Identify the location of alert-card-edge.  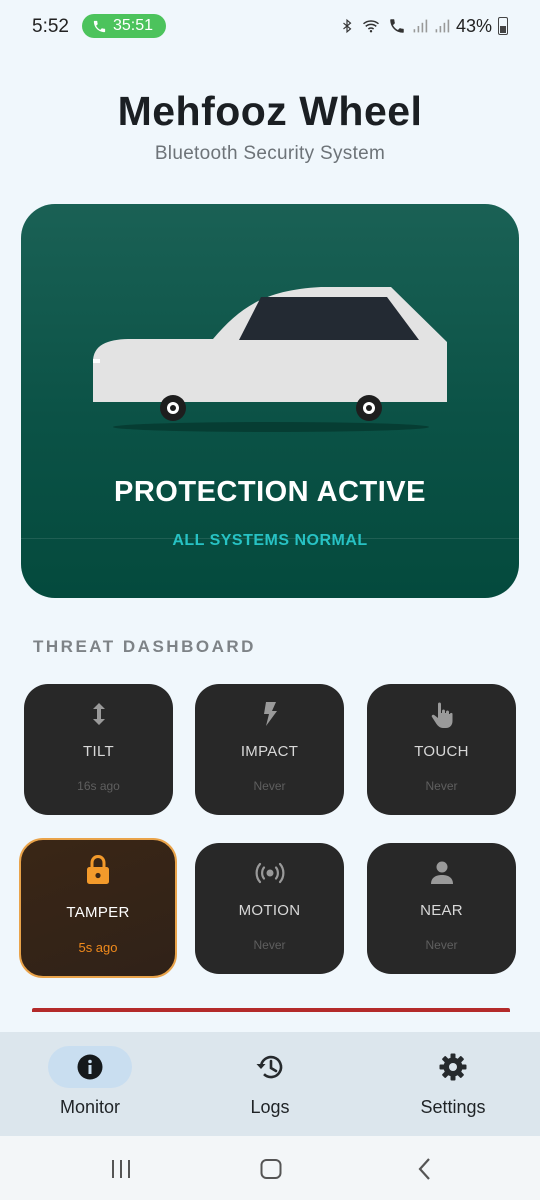
(271, 1010).